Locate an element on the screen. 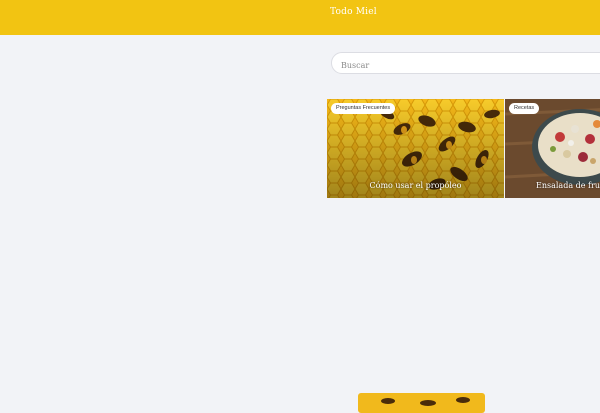  honeycomb-image is located at coordinates (421, 403).